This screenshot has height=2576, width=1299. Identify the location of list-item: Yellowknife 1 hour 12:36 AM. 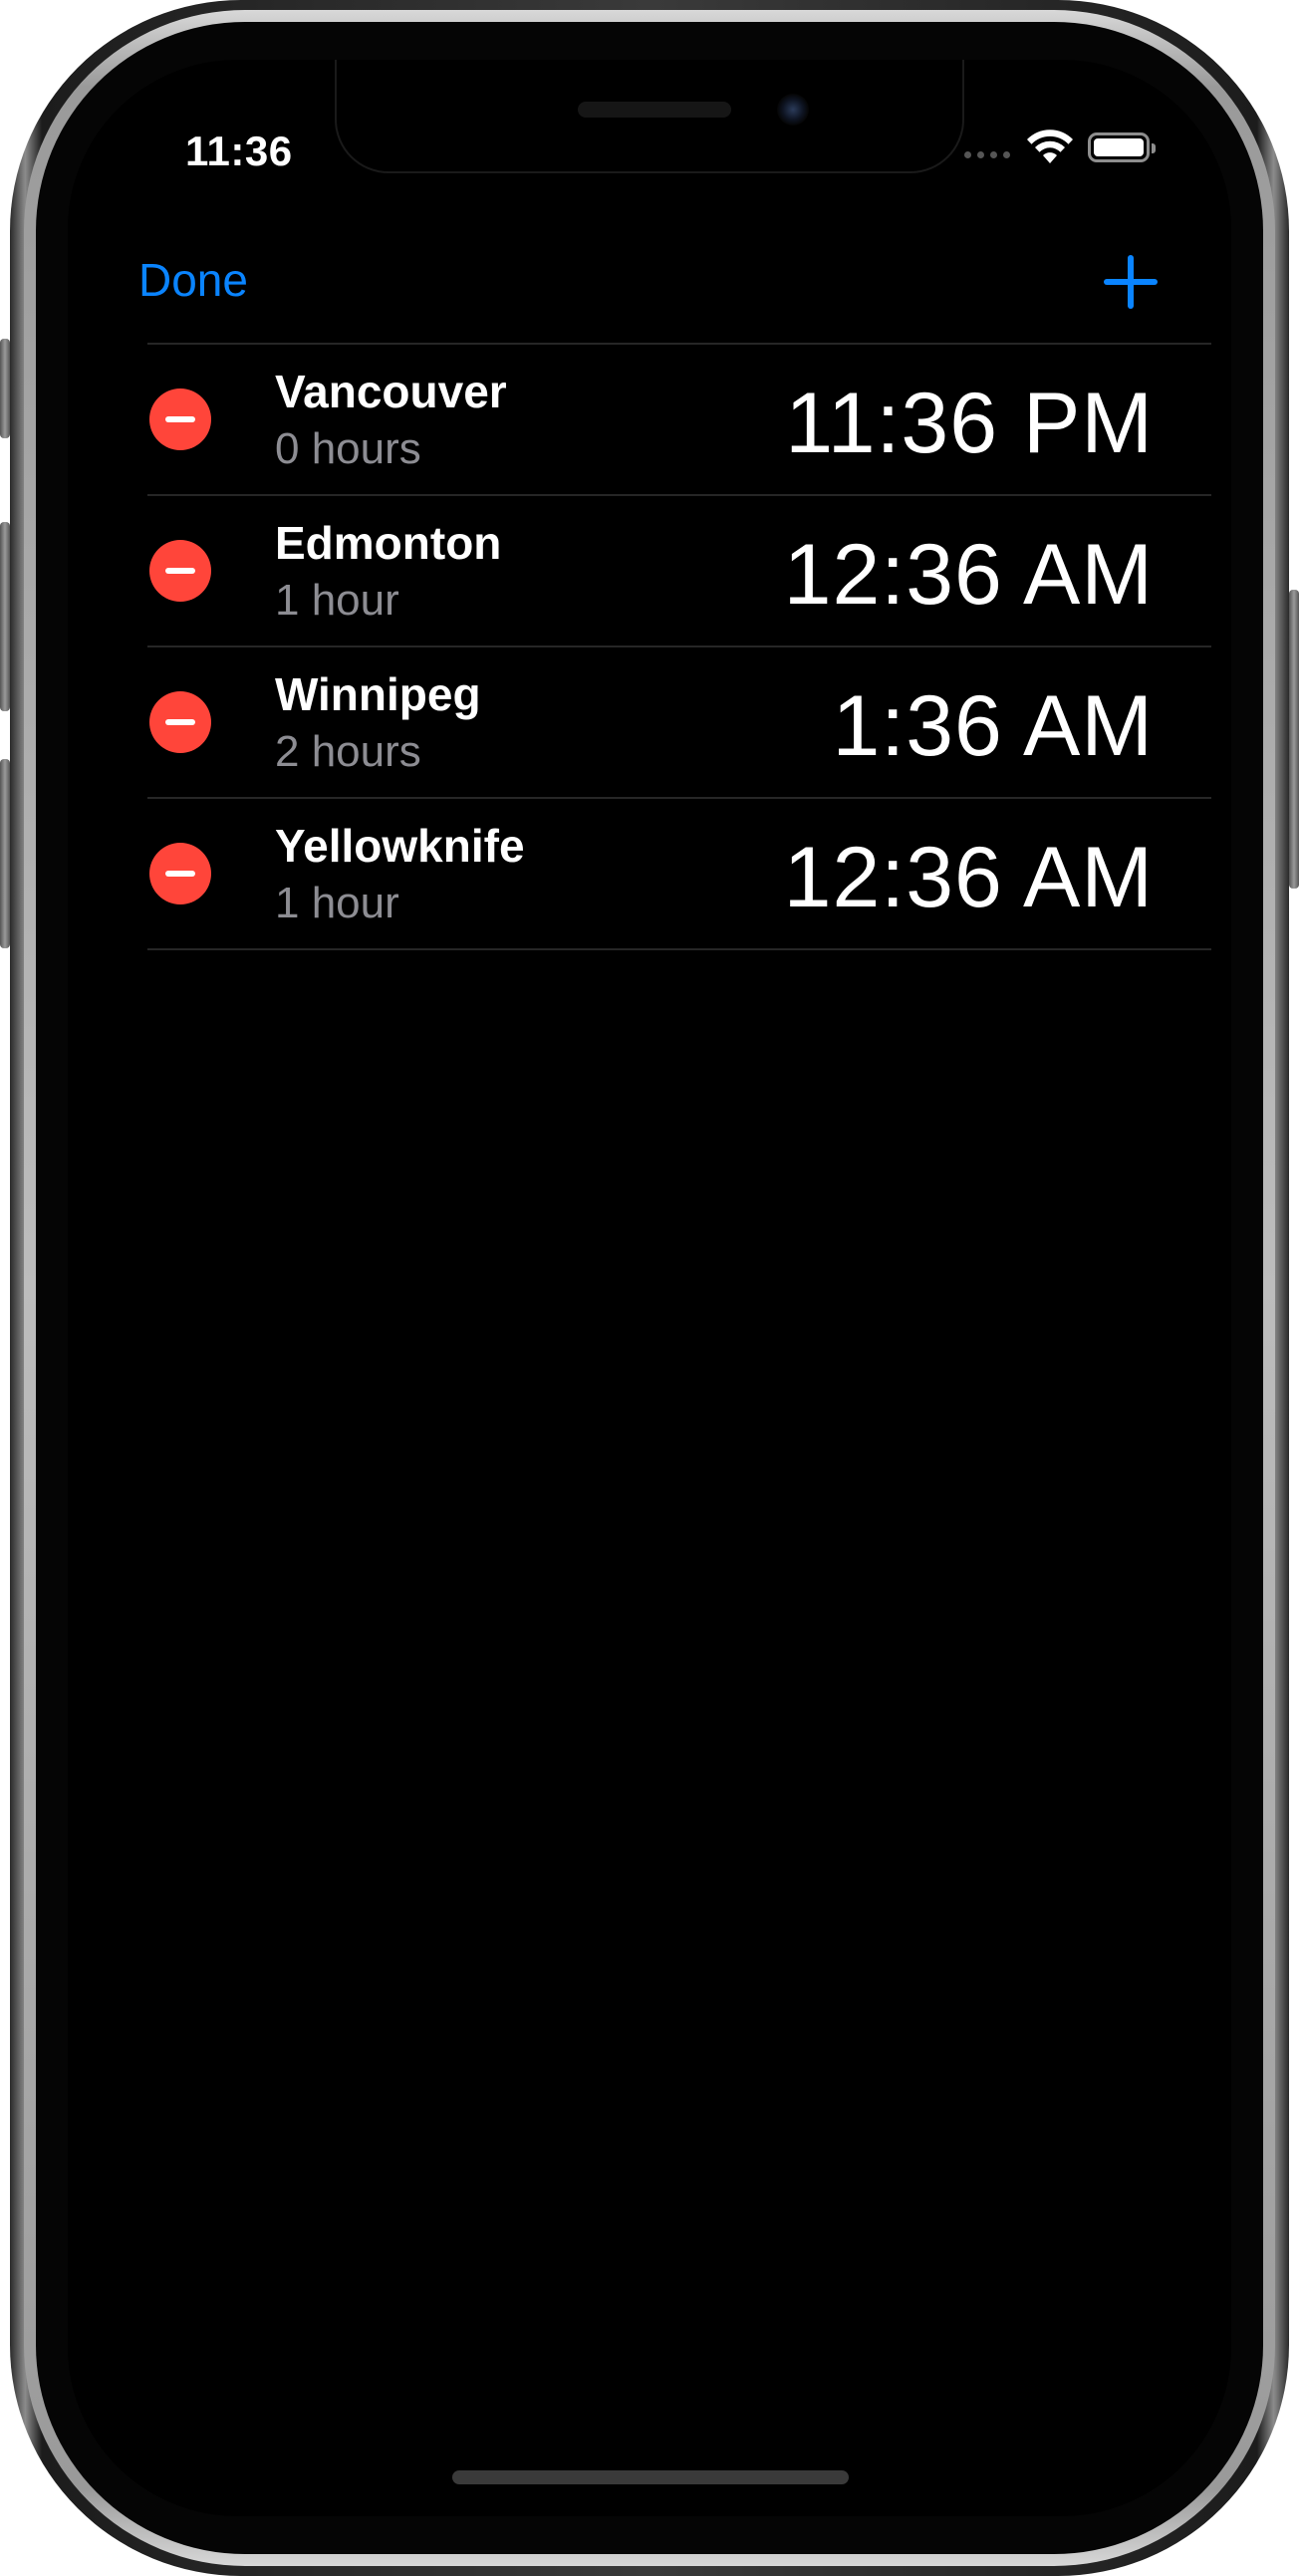
(679, 874).